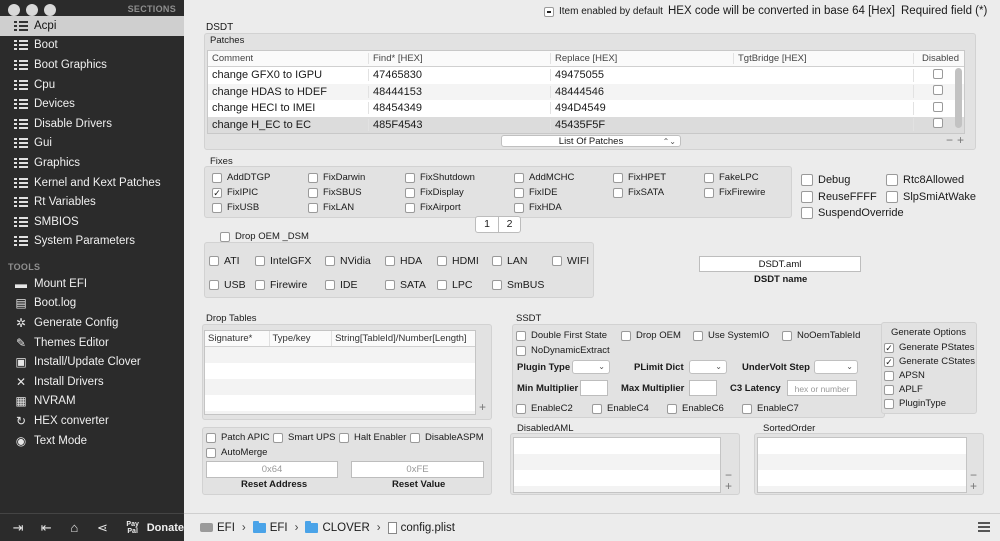  What do you see at coordinates (929, 347) in the screenshot?
I see `generate-pstates: ✓ Generate PStates` at bounding box center [929, 347].